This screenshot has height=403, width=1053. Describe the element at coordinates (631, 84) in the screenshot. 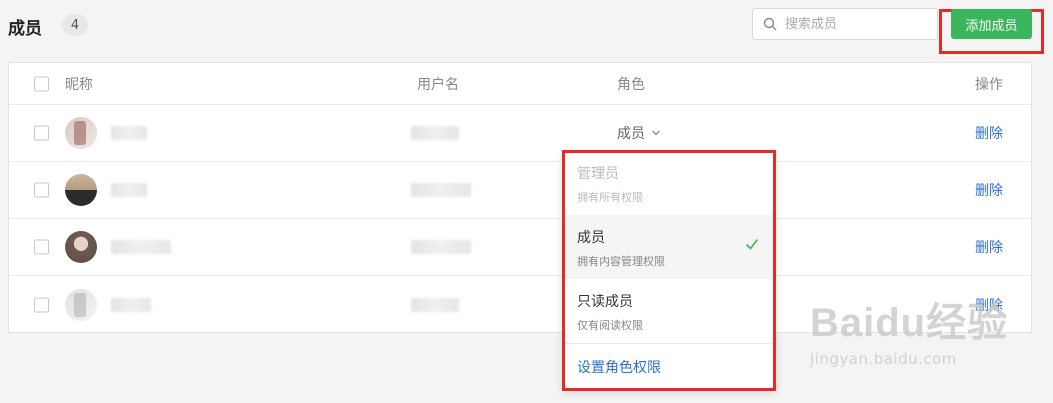

I see `column-header-role: 角色` at that location.